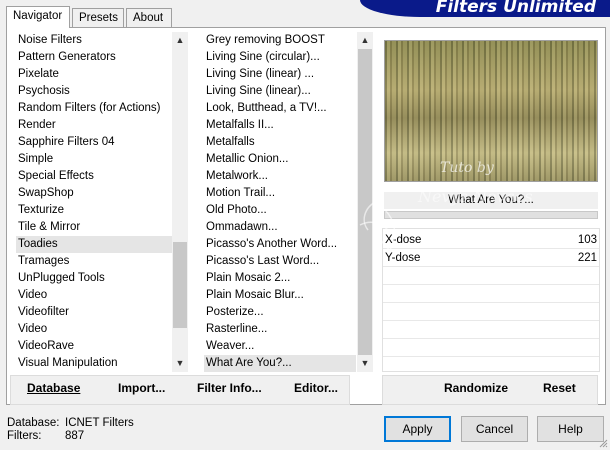  I want to click on param-name: X-dose, so click(403, 240).